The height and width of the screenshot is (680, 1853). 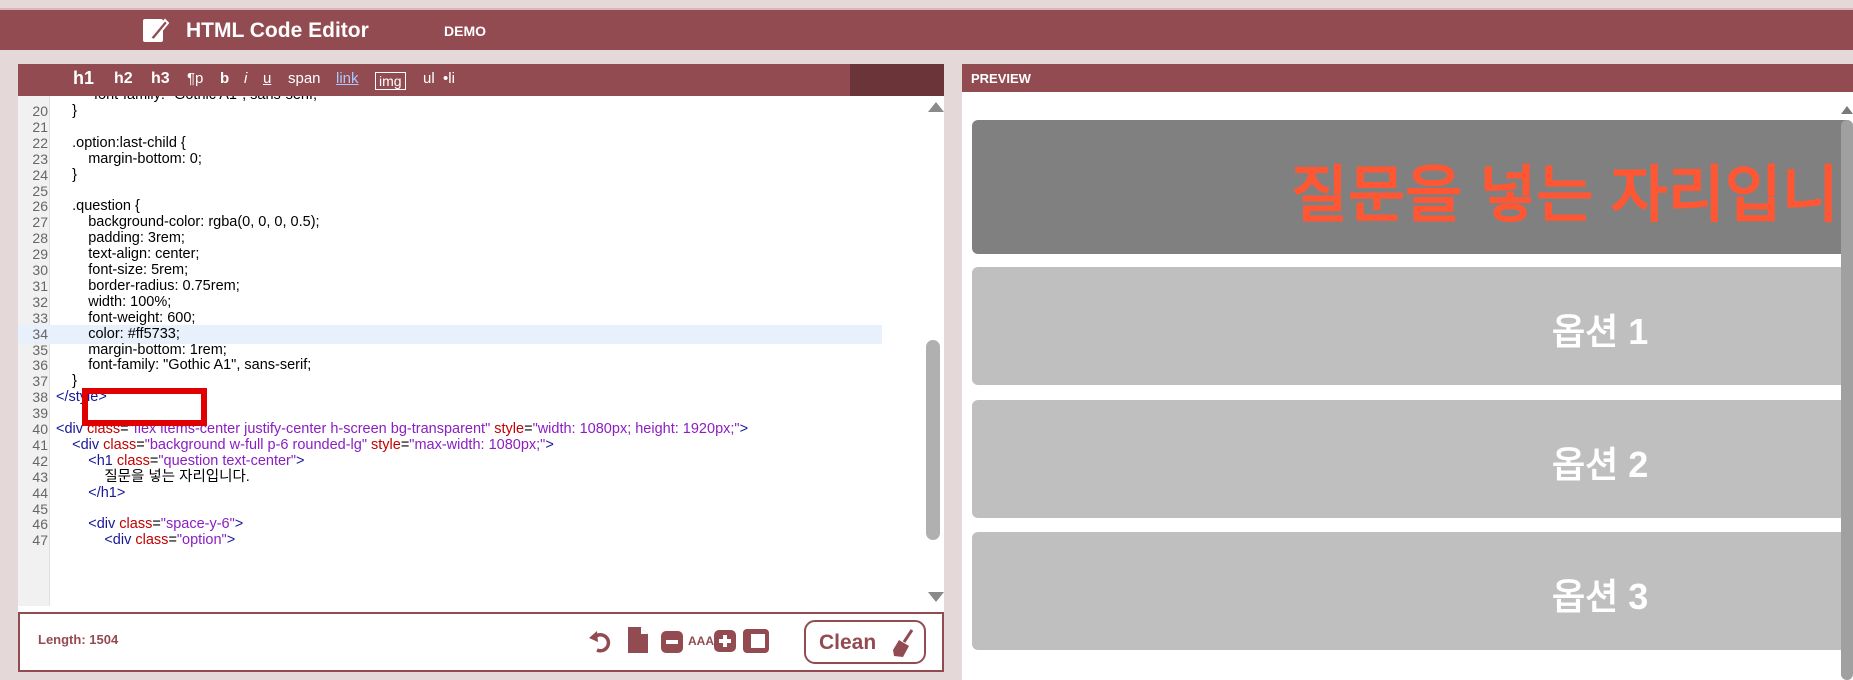 What do you see at coordinates (83, 78) in the screenshot?
I see `h1-button: h1` at bounding box center [83, 78].